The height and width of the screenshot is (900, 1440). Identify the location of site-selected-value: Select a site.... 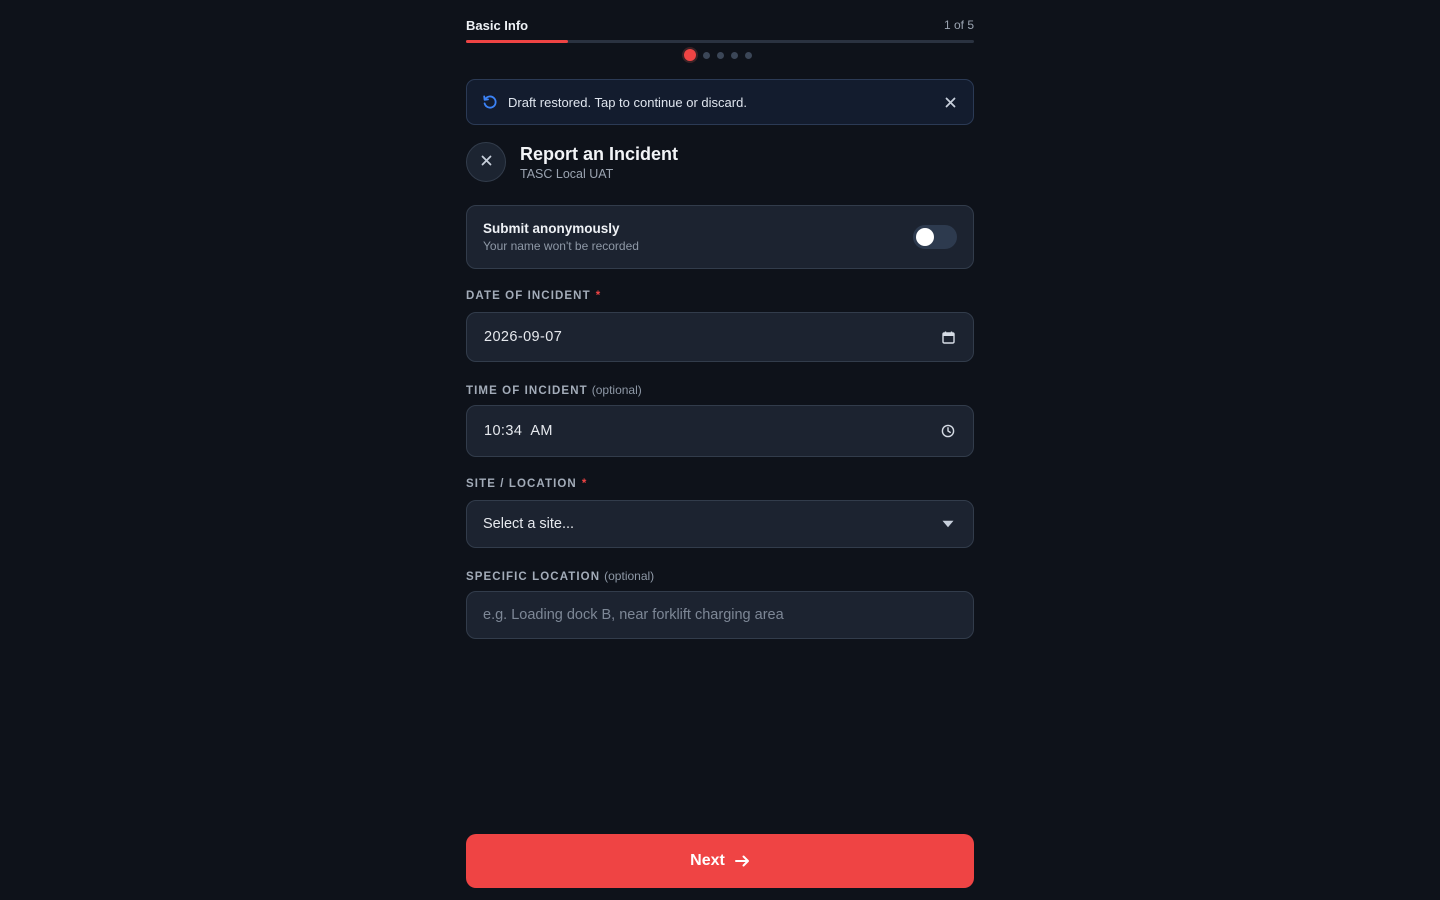
(529, 524).